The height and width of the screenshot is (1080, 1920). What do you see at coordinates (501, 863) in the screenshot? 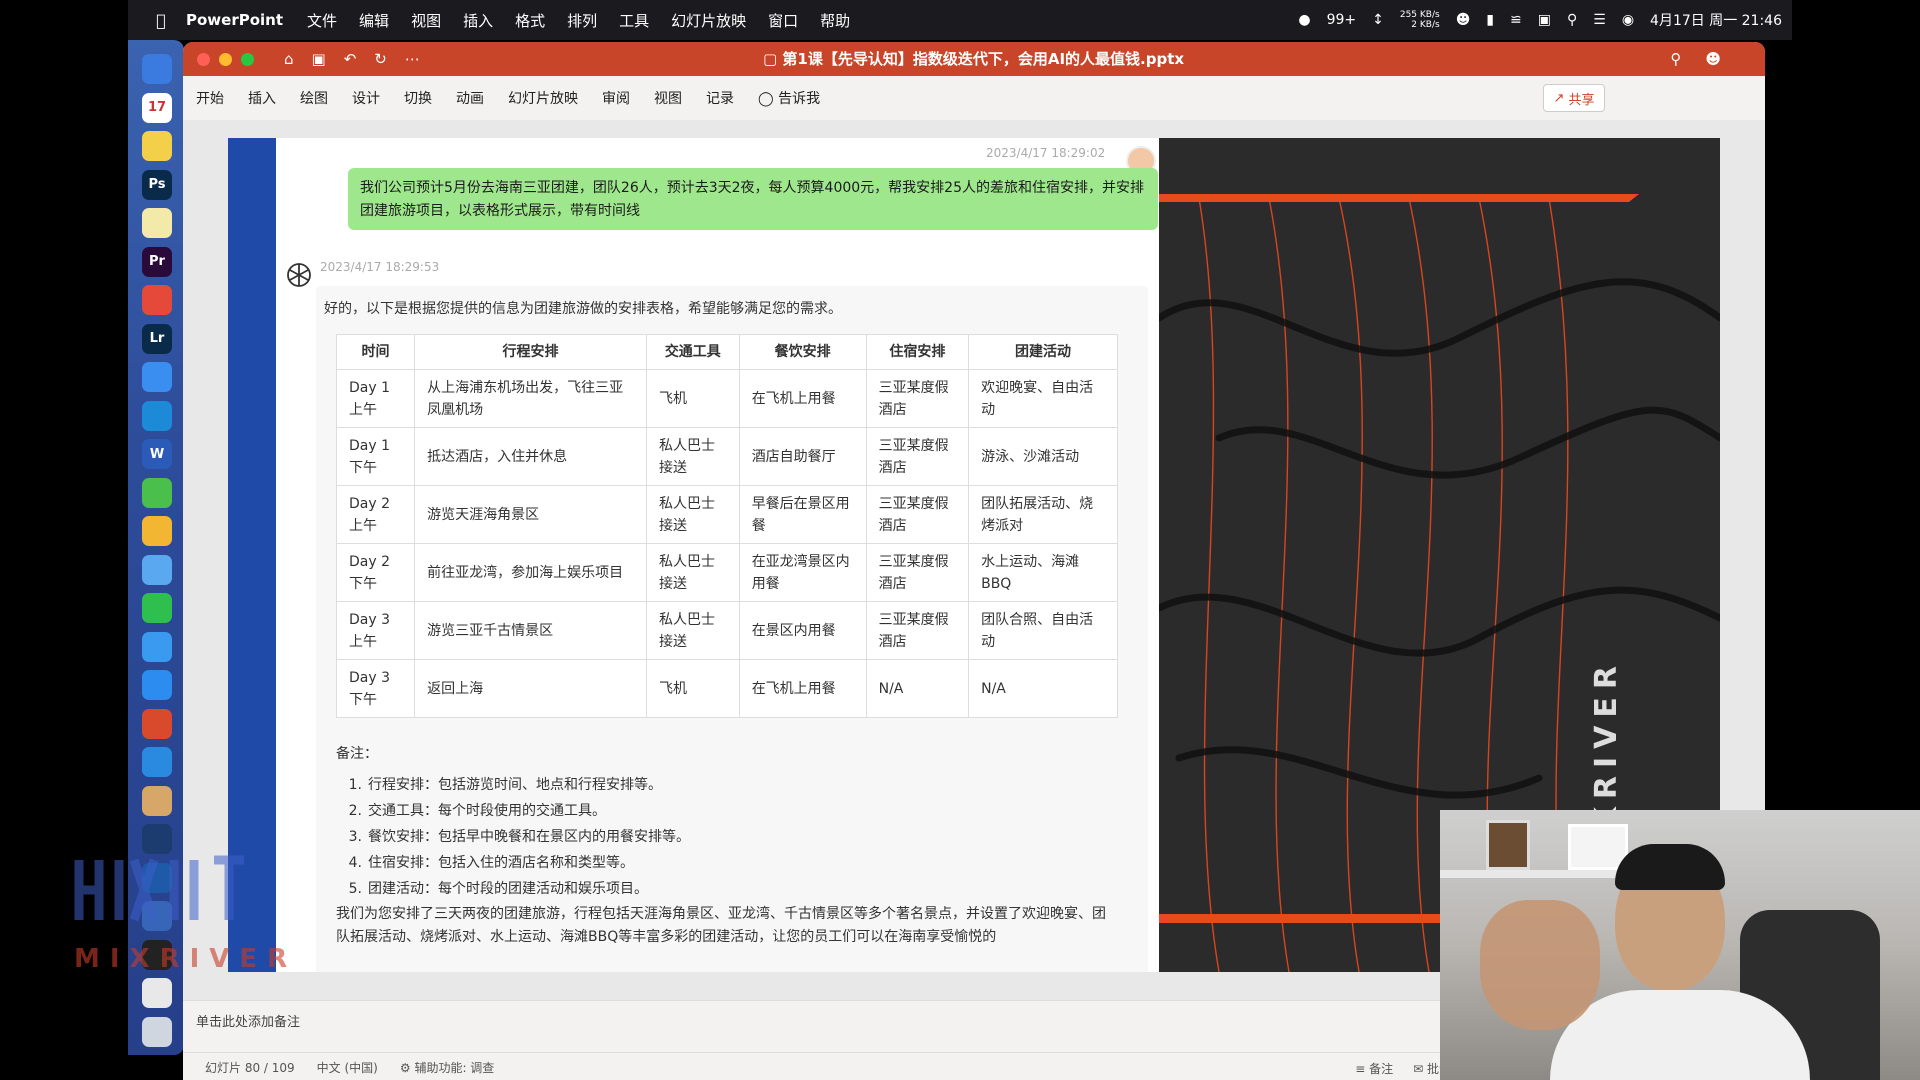
I see `note-text: 住宿安排：包括入住的酒店名称和类型等。` at bounding box center [501, 863].